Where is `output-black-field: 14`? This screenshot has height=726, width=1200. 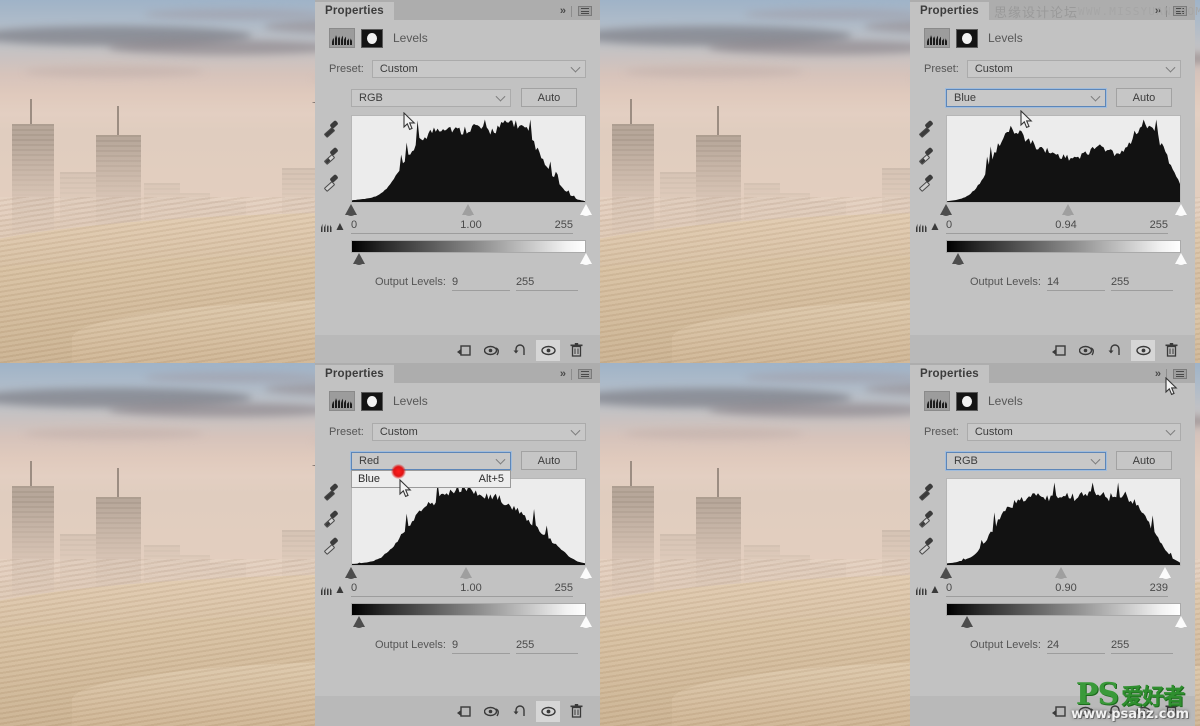
output-black-field: 14 is located at coordinates (1075, 283).